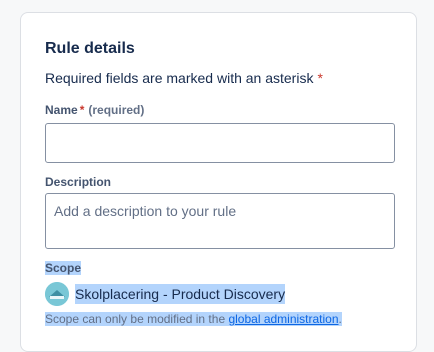 This screenshot has height=352, width=434. I want to click on project-avatar-icon, so click(57, 294).